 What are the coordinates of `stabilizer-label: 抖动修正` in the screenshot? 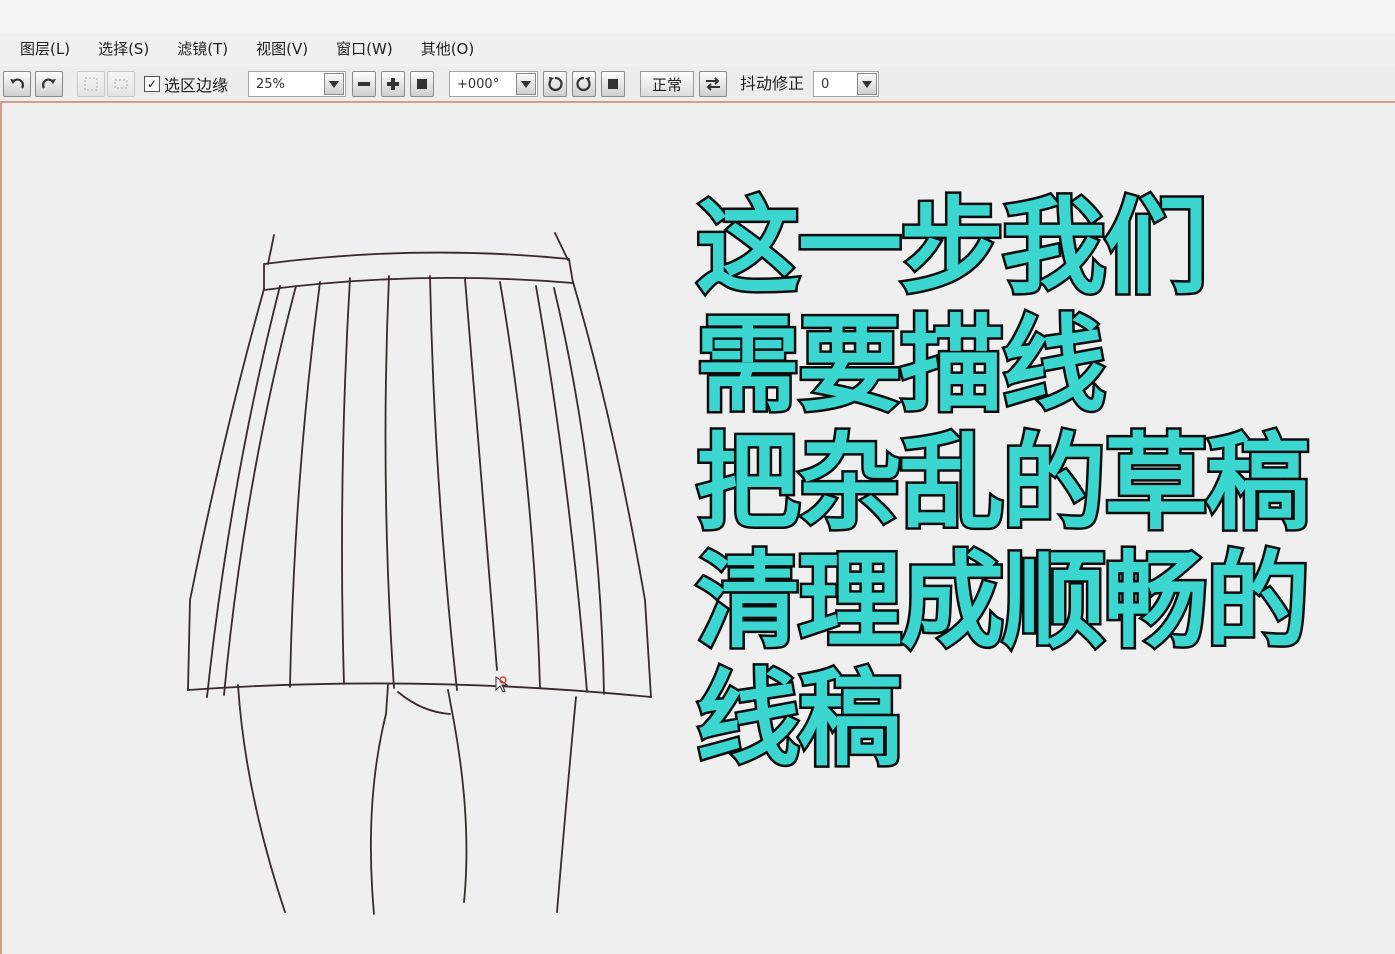 It's located at (772, 83).